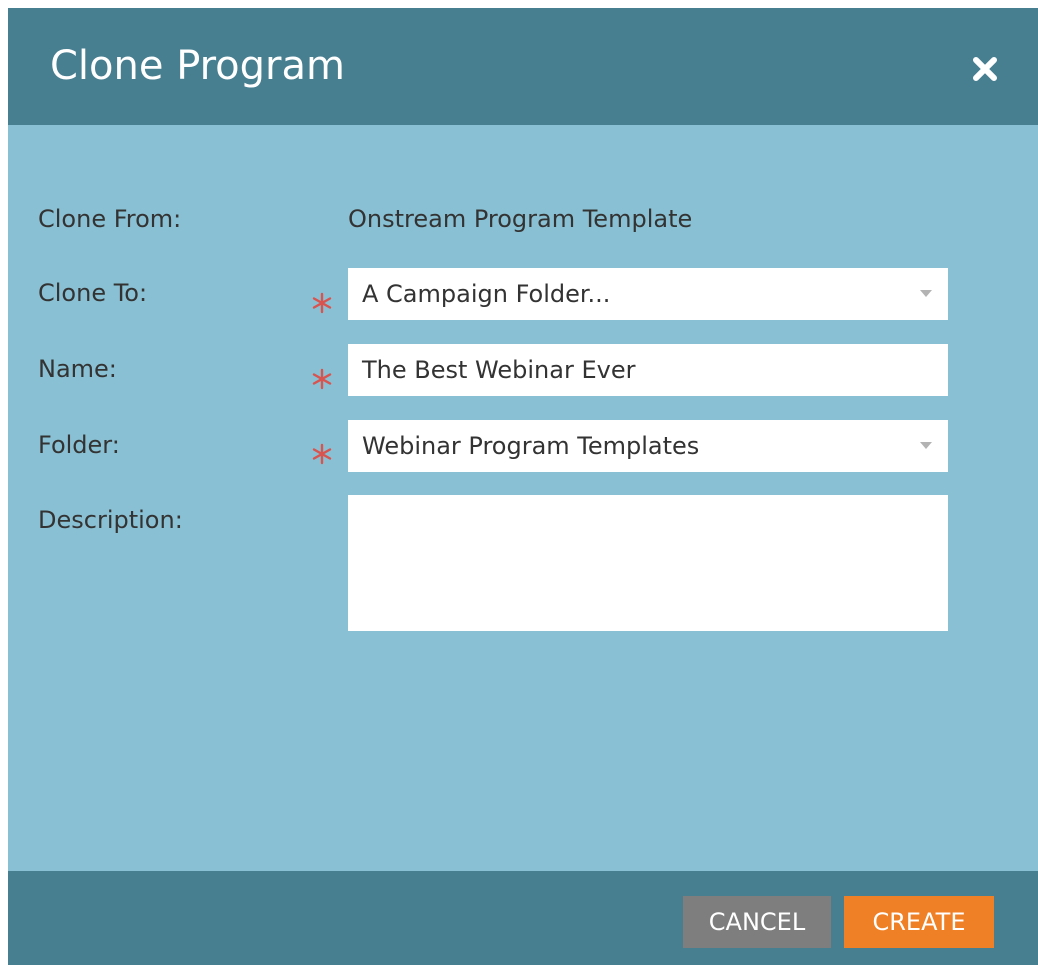  What do you see at coordinates (523, 918) in the screenshot?
I see `dialog-footer: CANCEL CREATE` at bounding box center [523, 918].